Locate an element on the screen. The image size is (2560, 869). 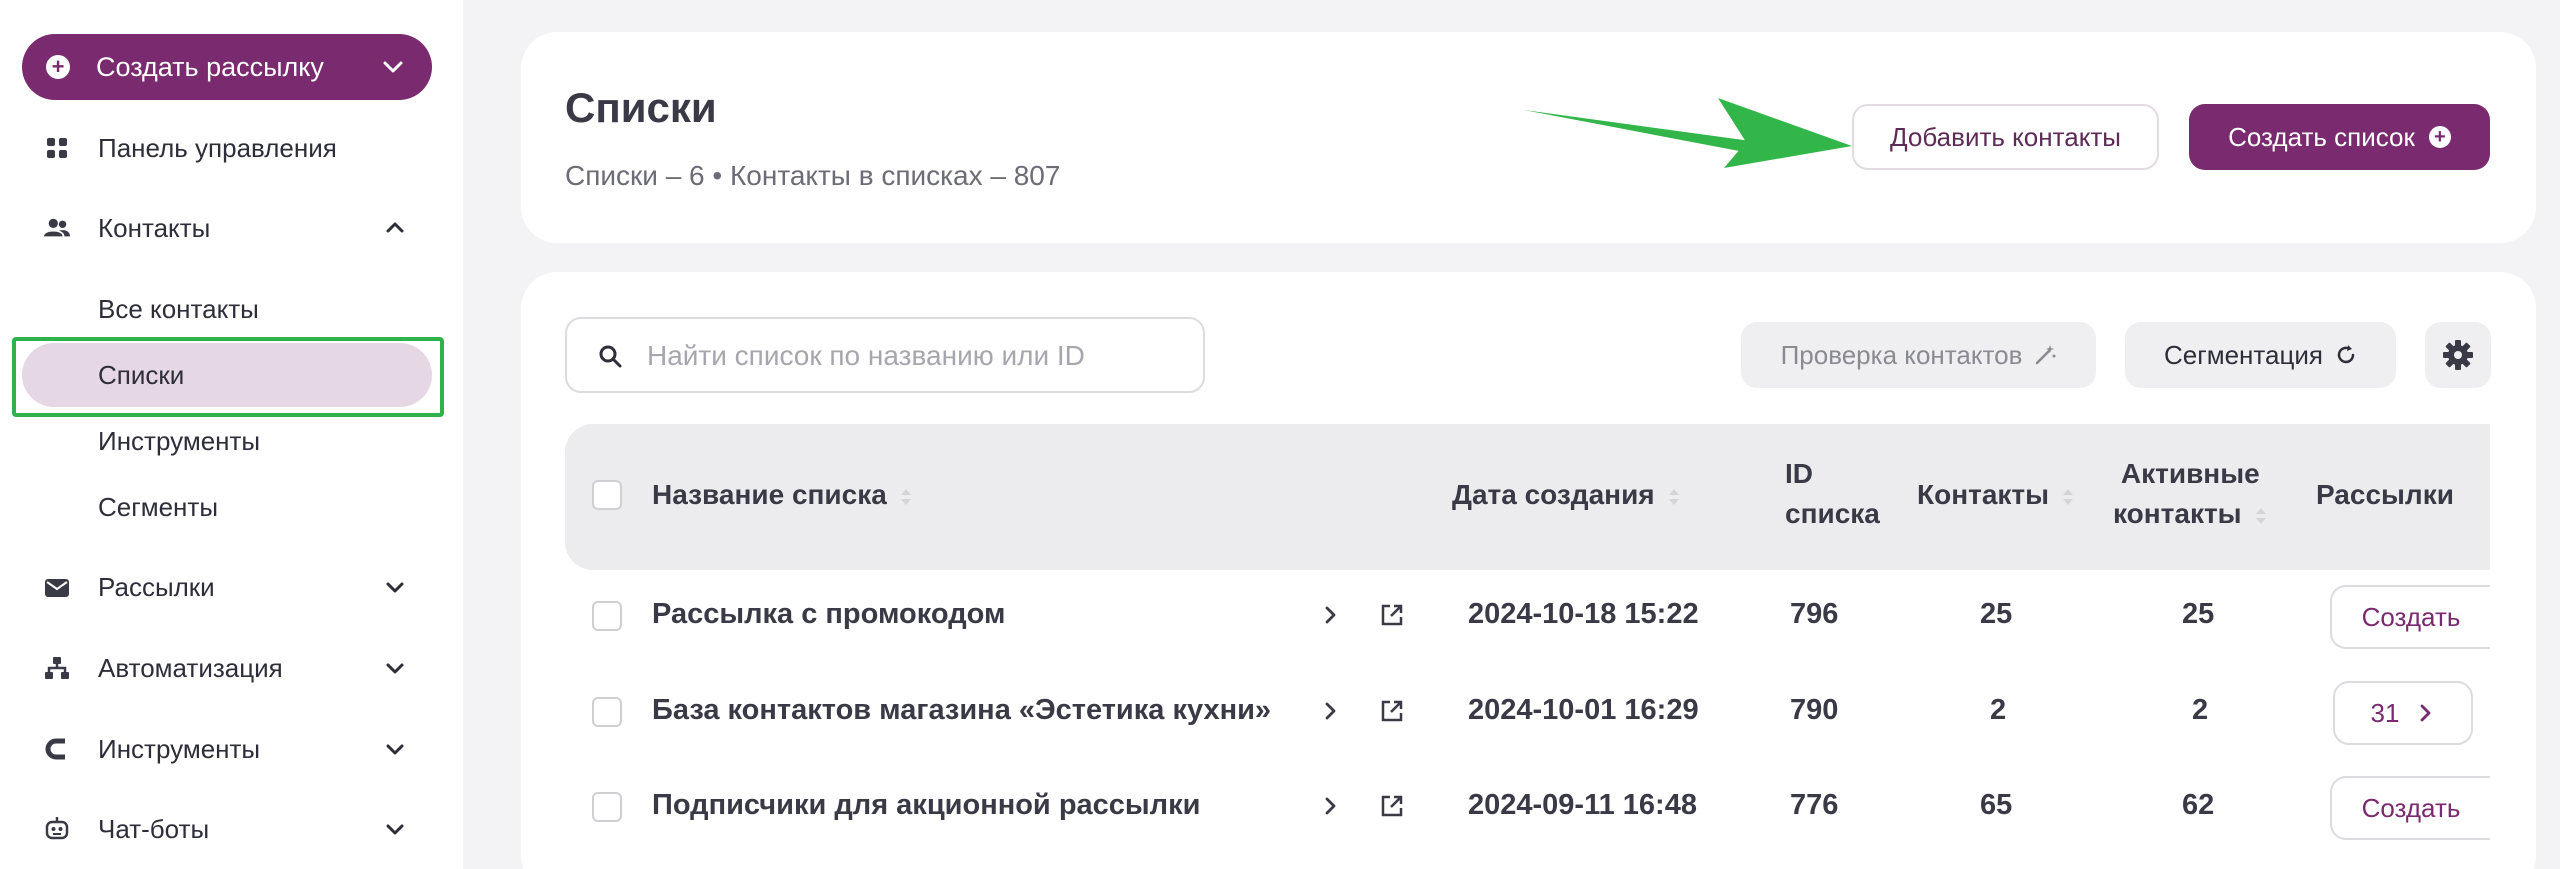
magnet-icon is located at coordinates (57, 749).